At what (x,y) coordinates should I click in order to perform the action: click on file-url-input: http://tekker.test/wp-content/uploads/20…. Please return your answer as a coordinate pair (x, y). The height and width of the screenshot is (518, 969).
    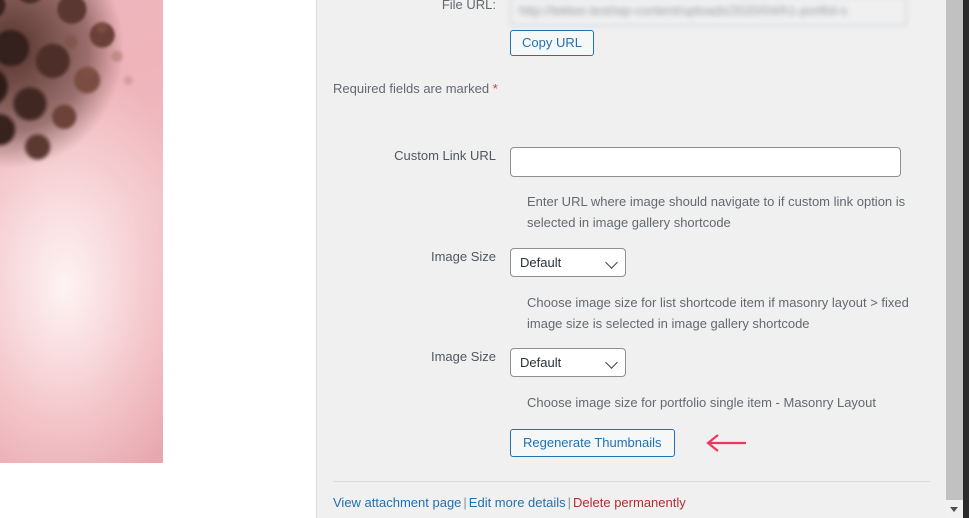
    Looking at the image, I should click on (708, 13).